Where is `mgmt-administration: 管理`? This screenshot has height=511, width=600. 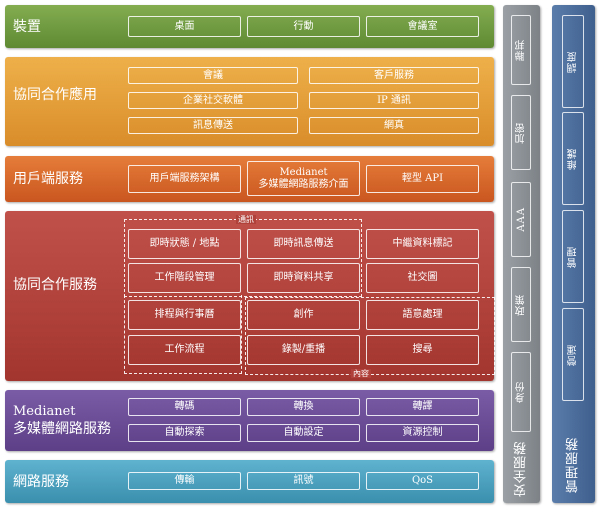 mgmt-administration: 管理 is located at coordinates (573, 256).